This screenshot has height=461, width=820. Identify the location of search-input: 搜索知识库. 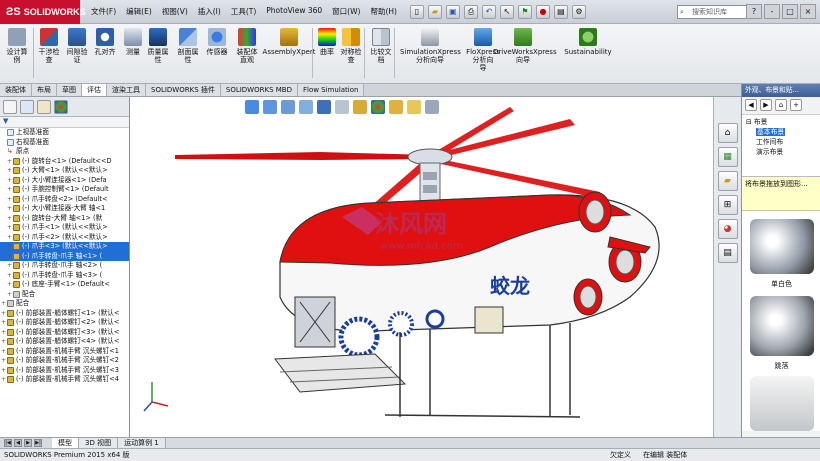
(717, 12).